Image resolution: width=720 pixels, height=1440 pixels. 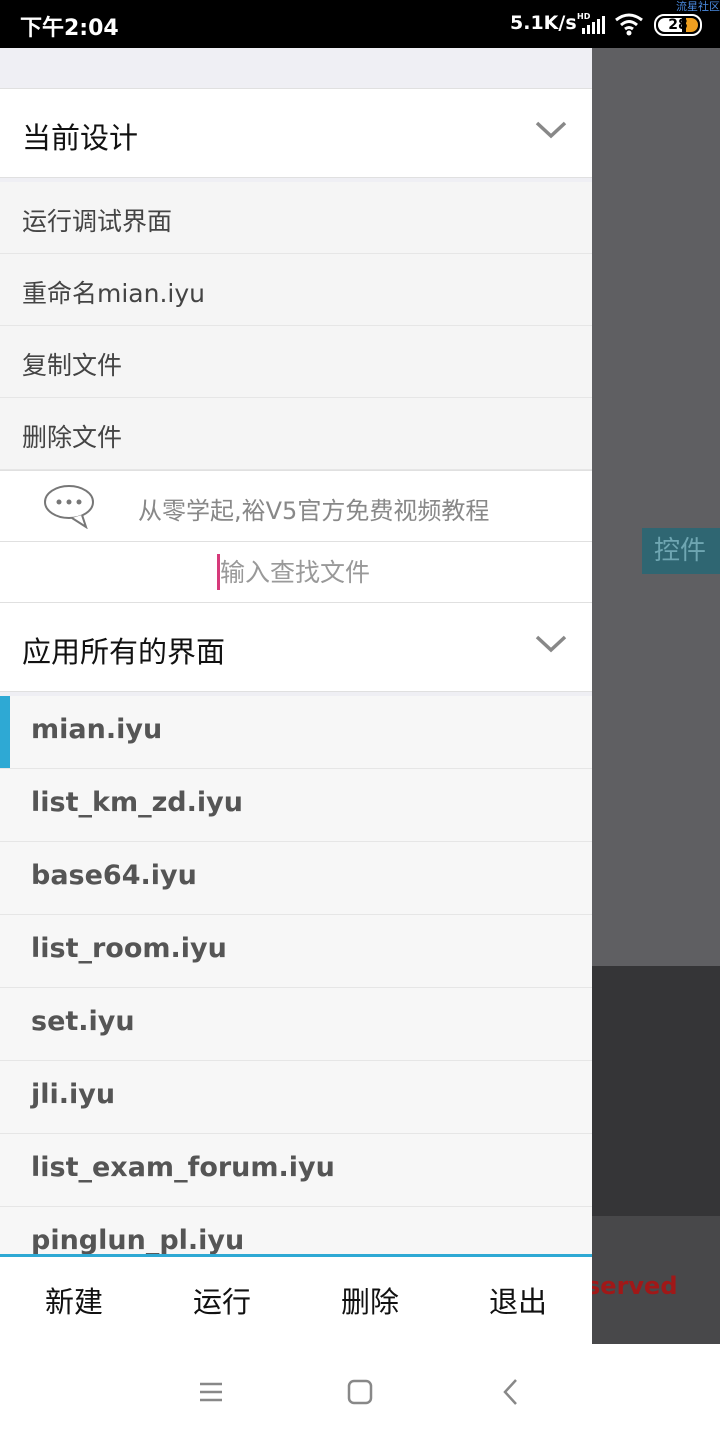 What do you see at coordinates (698, 6) in the screenshot?
I see `watermark-text: 流星社区` at bounding box center [698, 6].